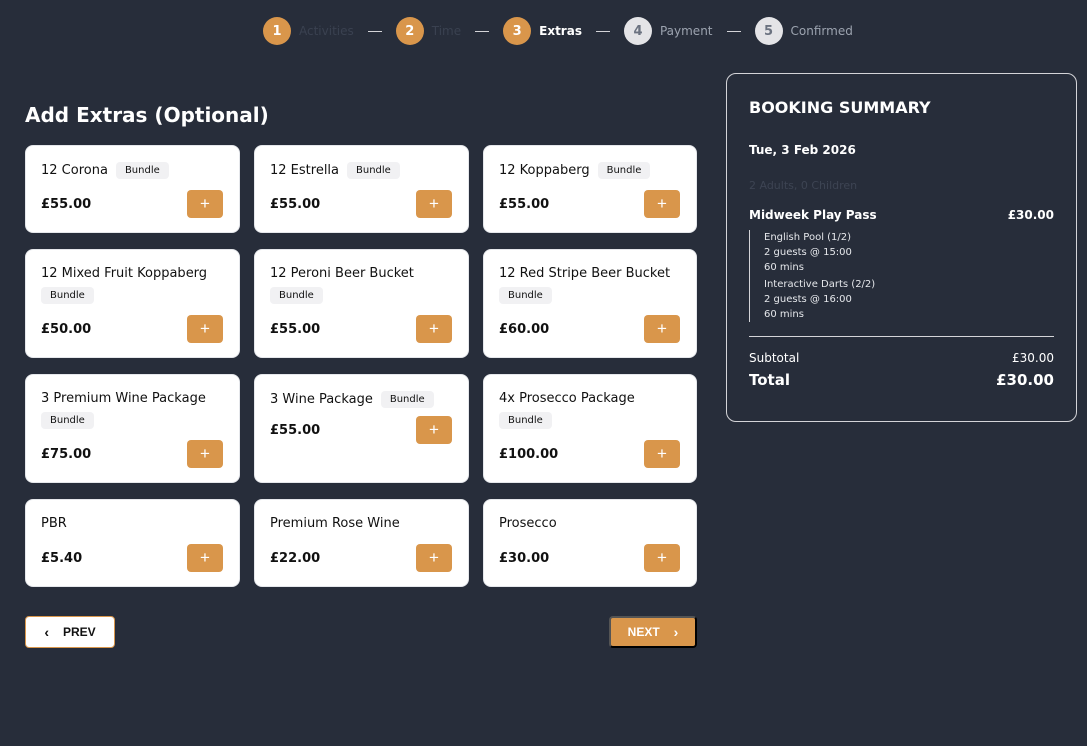  Describe the element at coordinates (529, 454) in the screenshot. I see `extra-price: £100.00` at that location.